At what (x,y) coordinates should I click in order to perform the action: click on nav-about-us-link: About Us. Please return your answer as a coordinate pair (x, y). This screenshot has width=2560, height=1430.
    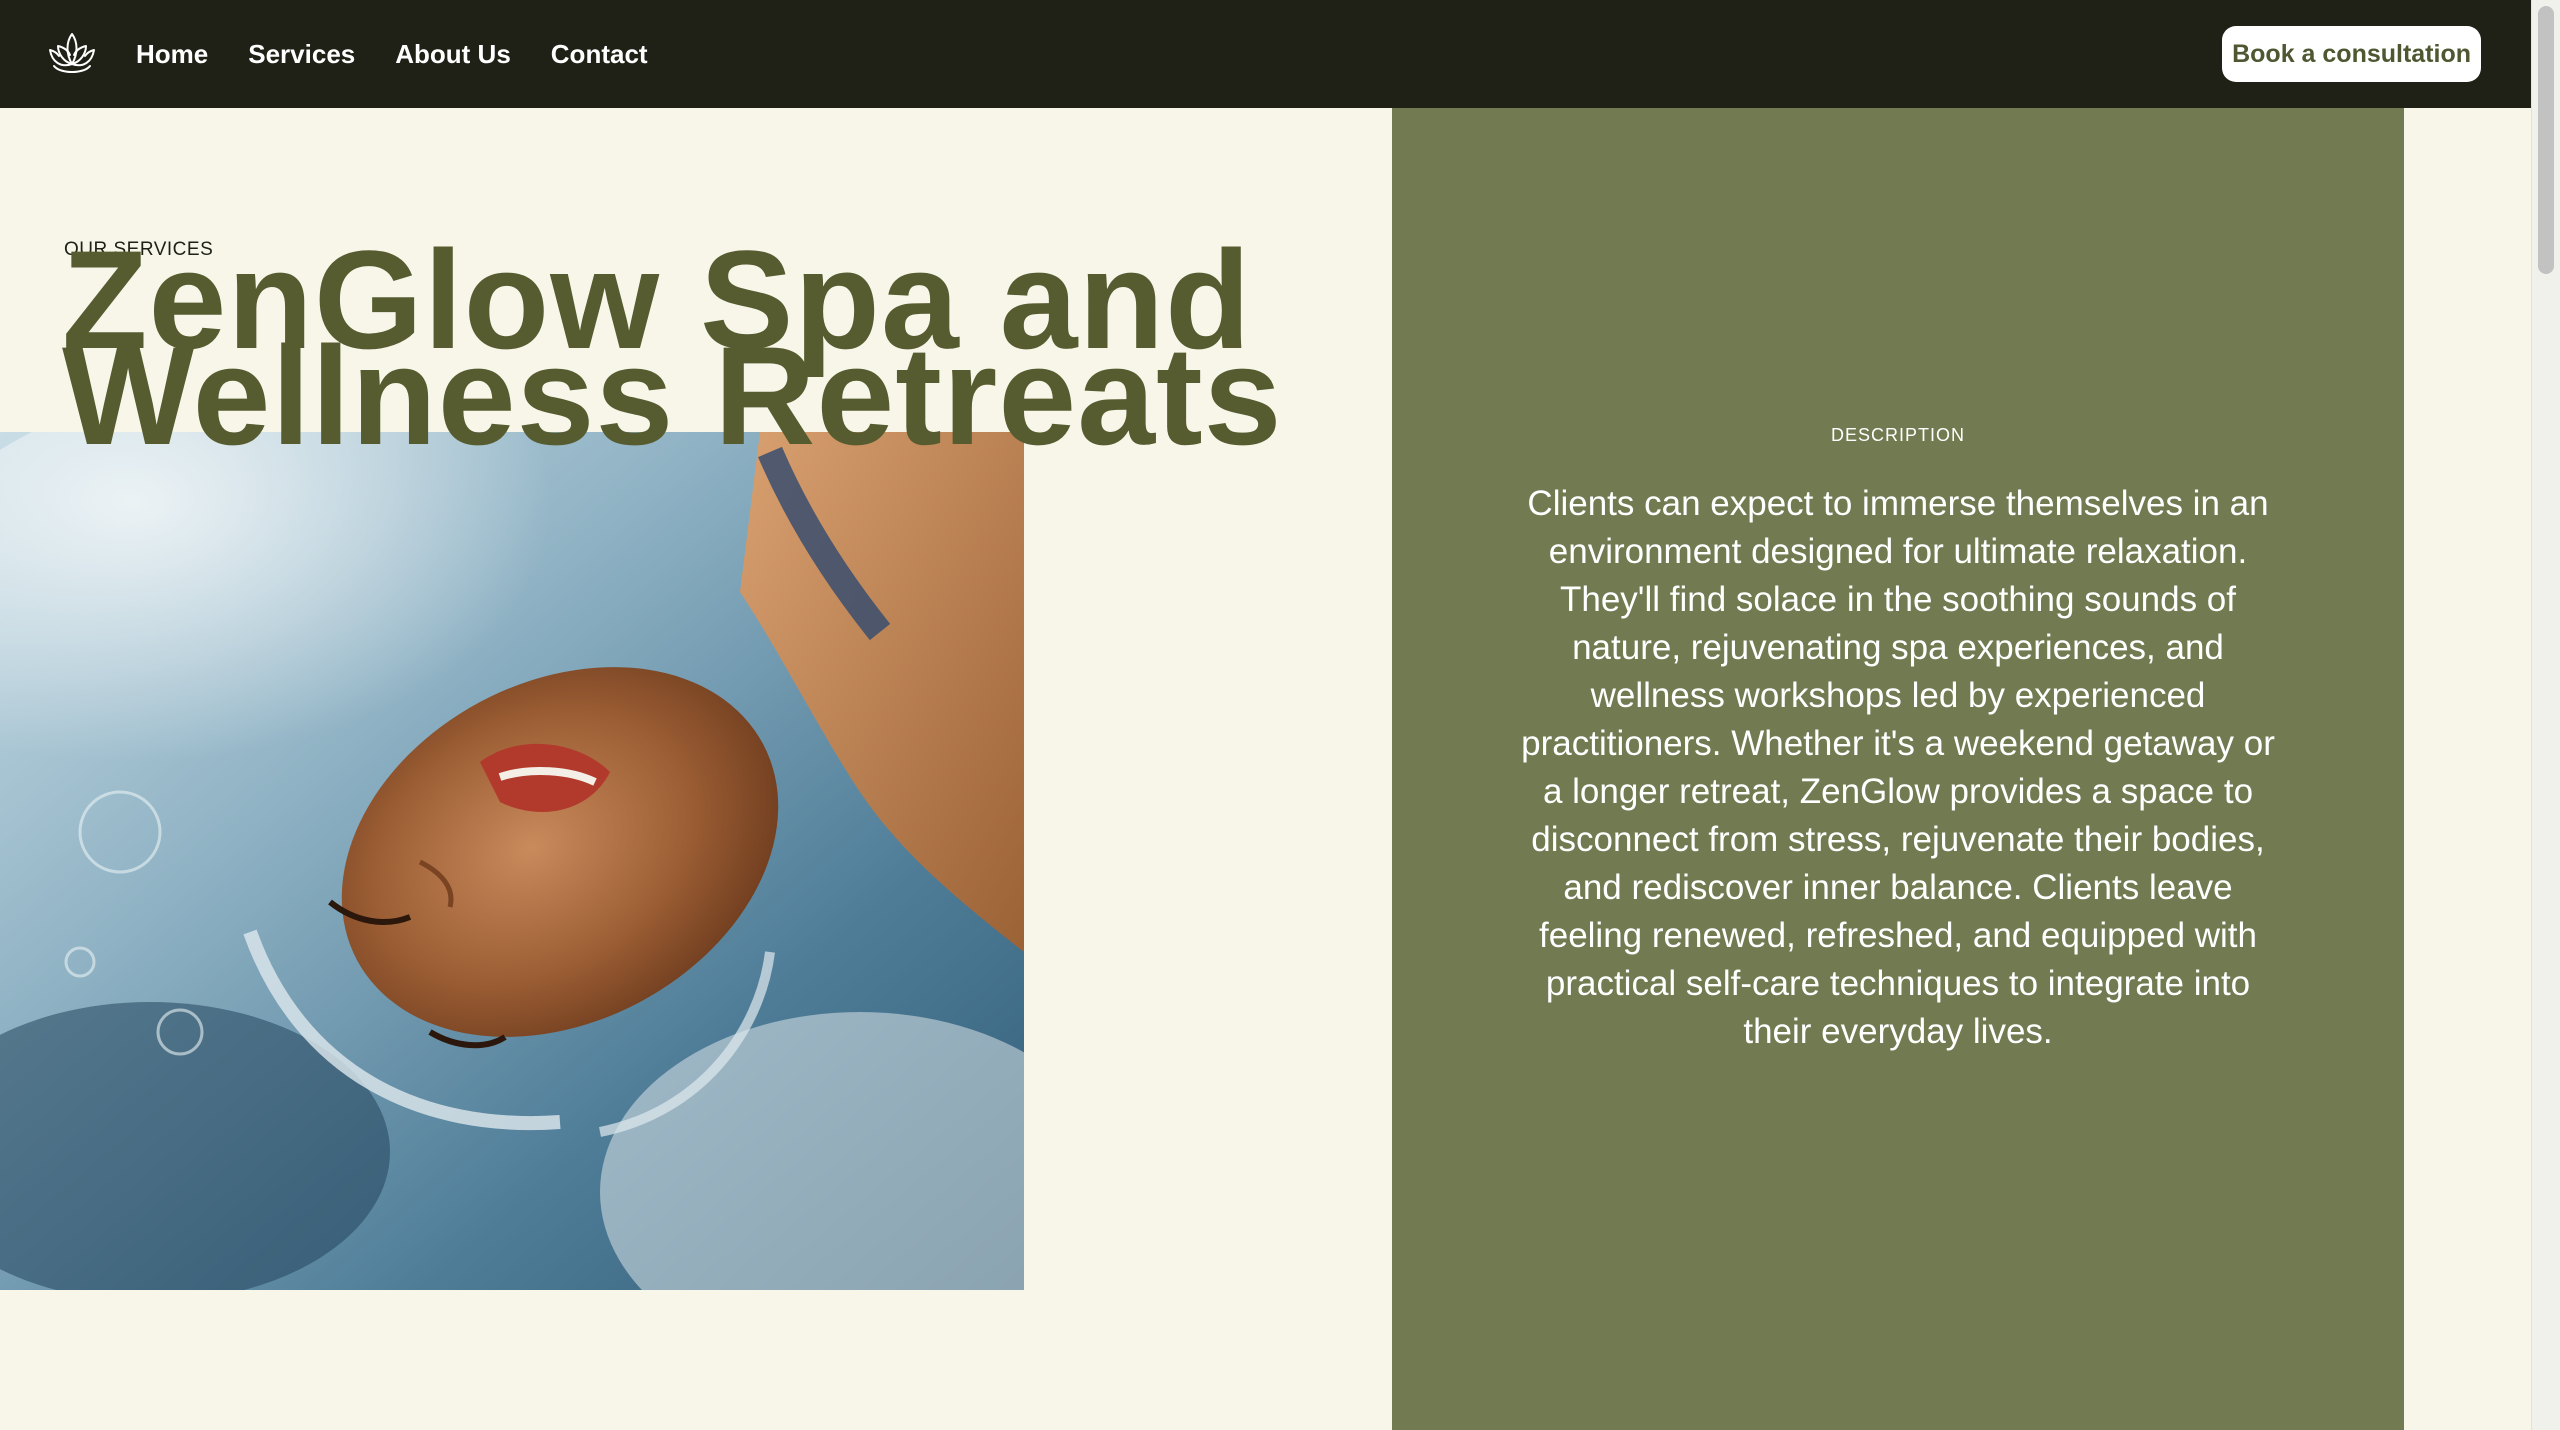
    Looking at the image, I should click on (453, 54).